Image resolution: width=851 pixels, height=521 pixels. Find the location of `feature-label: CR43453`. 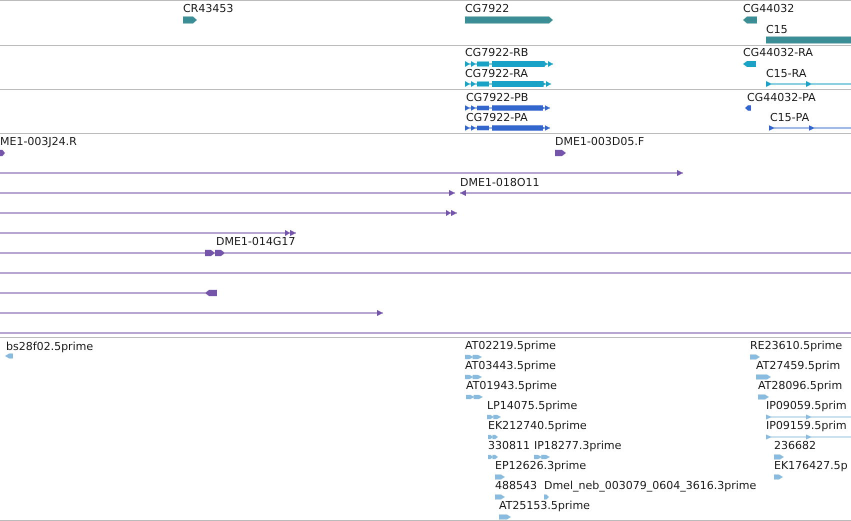

feature-label: CR43453 is located at coordinates (208, 9).